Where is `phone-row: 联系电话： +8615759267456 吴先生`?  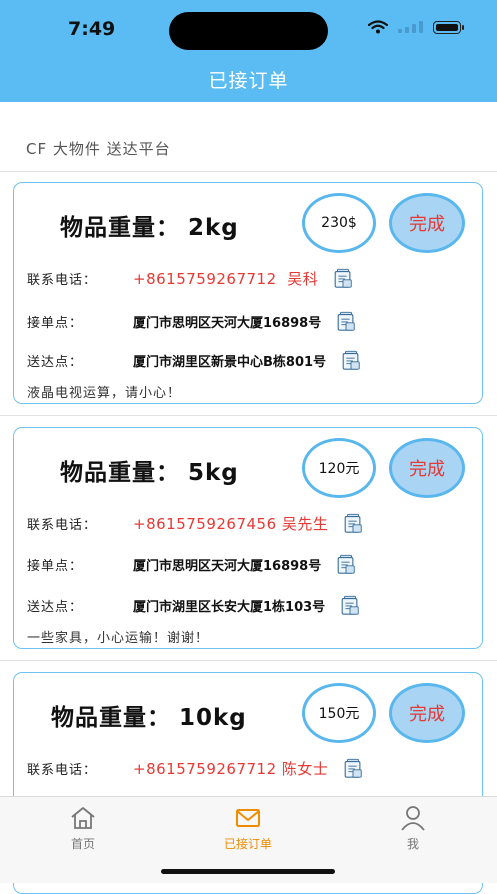 phone-row: 联系电话： +8615759267456 吴先生 is located at coordinates (195, 523).